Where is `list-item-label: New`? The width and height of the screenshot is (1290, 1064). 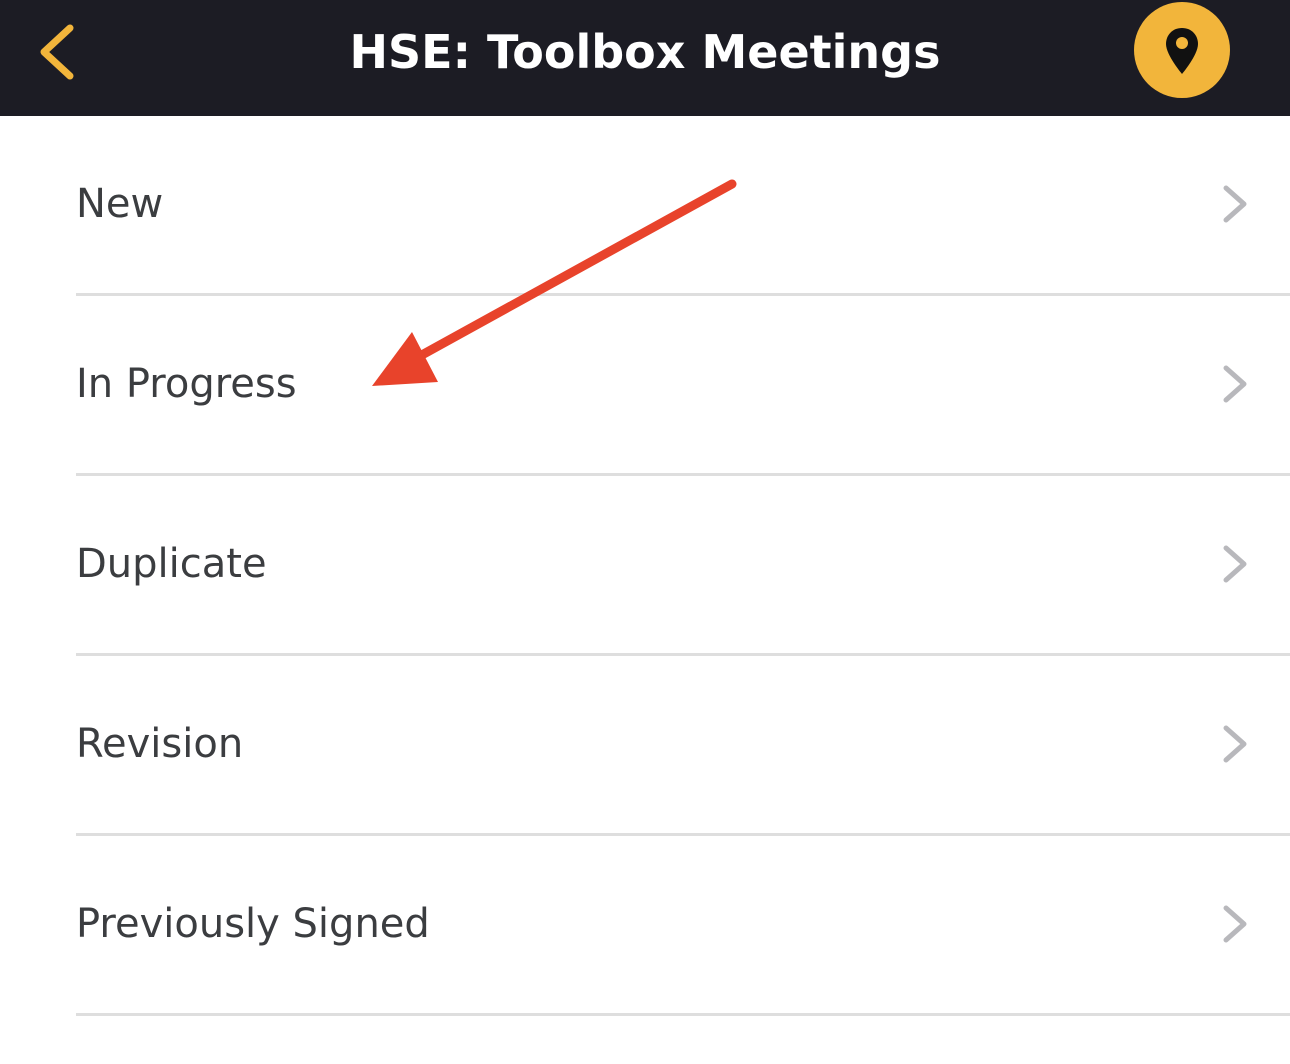 list-item-label: New is located at coordinates (120, 204).